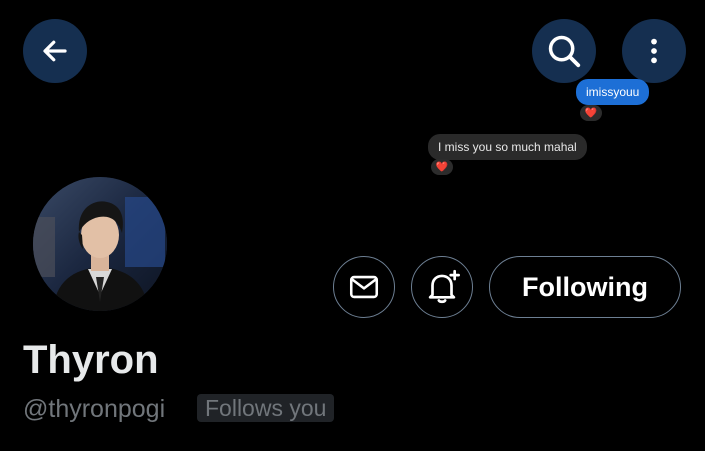 The height and width of the screenshot is (451, 705). What do you see at coordinates (613, 92) in the screenshot?
I see `message-bubble-imissyouu: imissyouu` at bounding box center [613, 92].